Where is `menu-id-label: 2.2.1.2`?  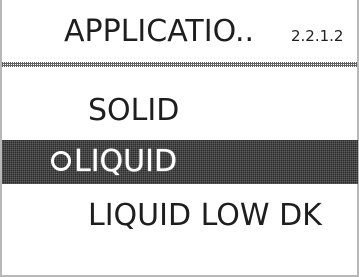
menu-id-label: 2.2.1.2 is located at coordinates (317, 36).